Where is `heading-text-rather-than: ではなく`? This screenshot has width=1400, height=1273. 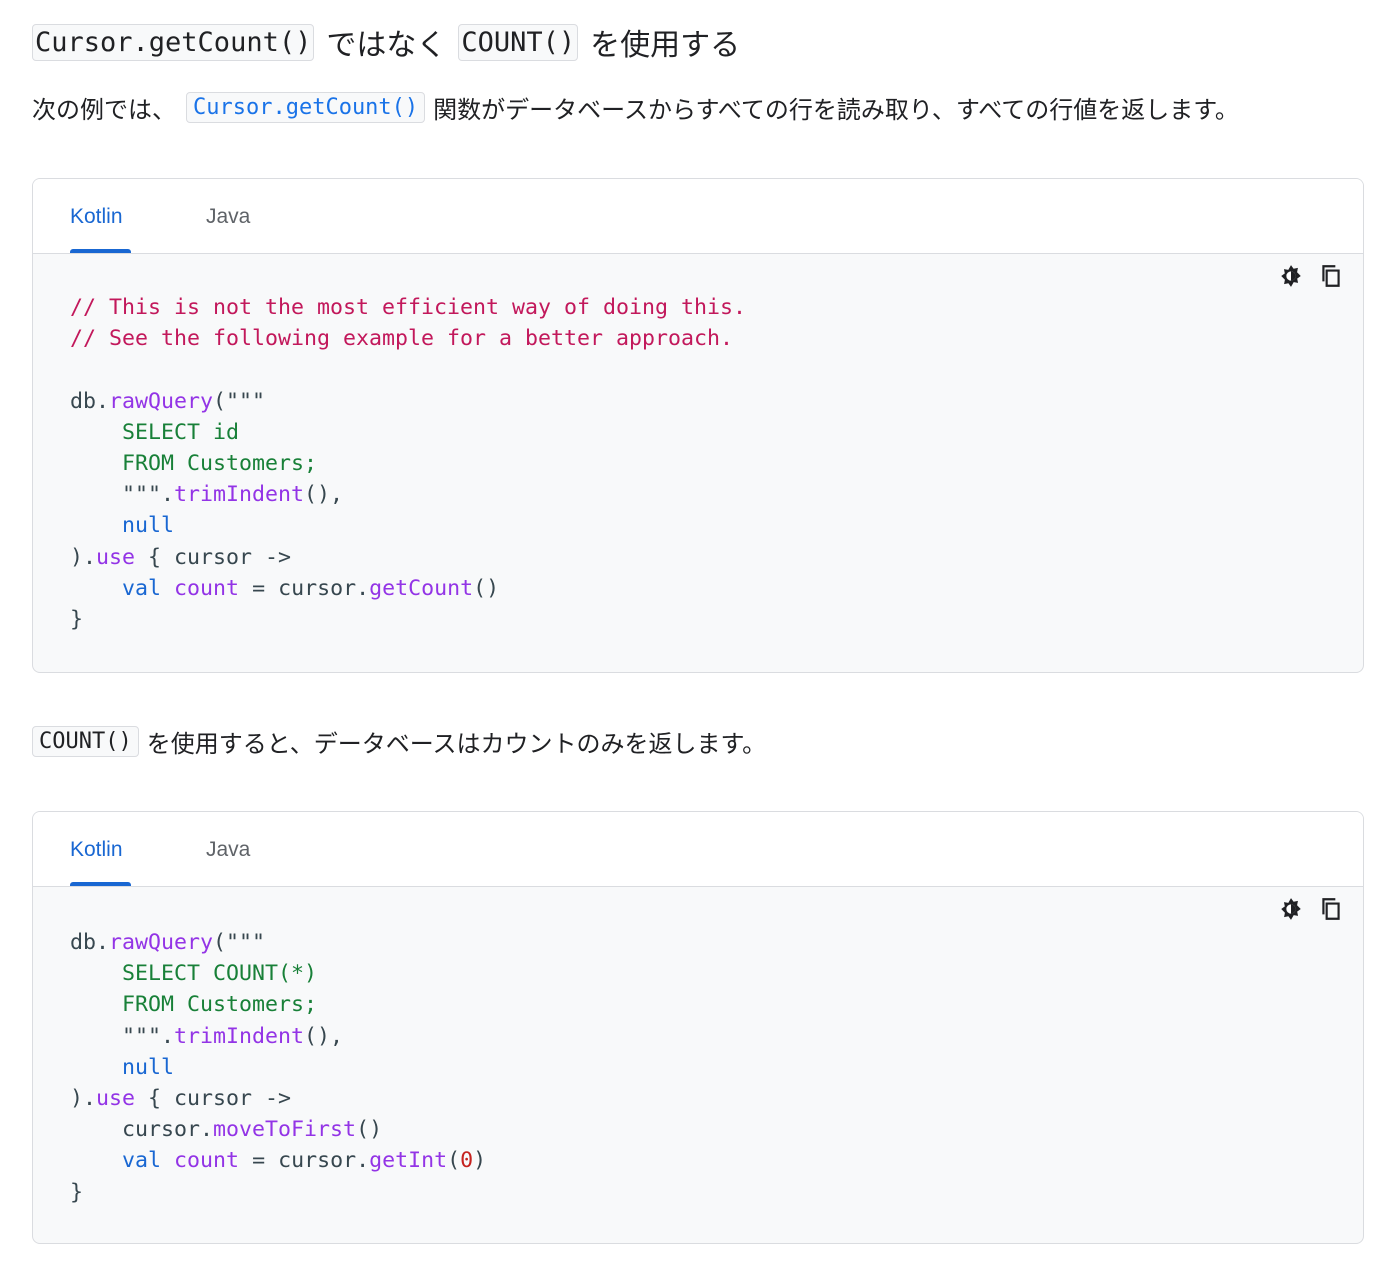
heading-text-rather-than: ではなく is located at coordinates (386, 45).